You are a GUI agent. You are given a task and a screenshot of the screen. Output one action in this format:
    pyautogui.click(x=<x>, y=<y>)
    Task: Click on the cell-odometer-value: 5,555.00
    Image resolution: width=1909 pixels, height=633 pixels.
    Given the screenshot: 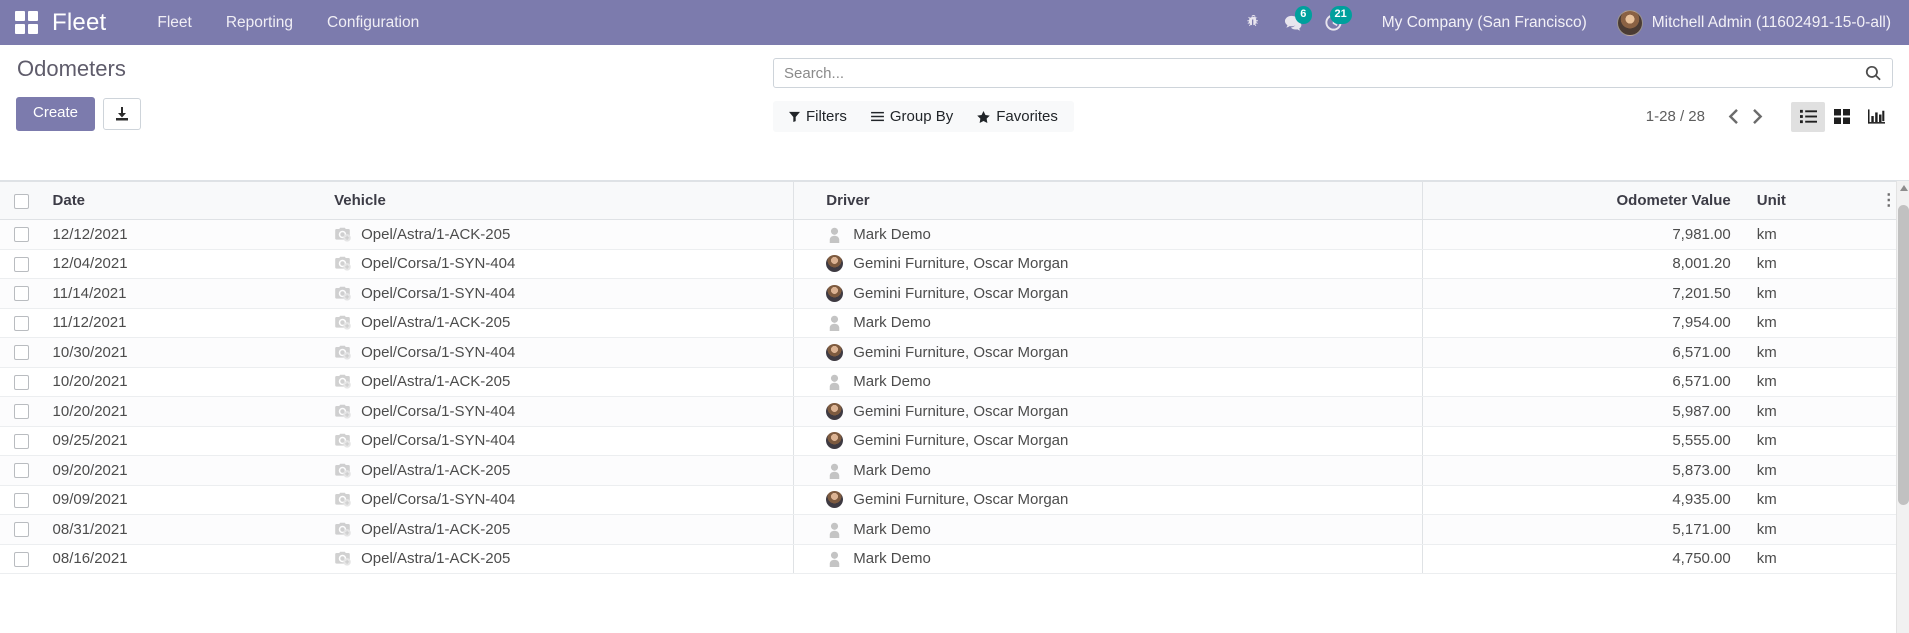 What is the action you would take?
    pyautogui.click(x=1584, y=441)
    